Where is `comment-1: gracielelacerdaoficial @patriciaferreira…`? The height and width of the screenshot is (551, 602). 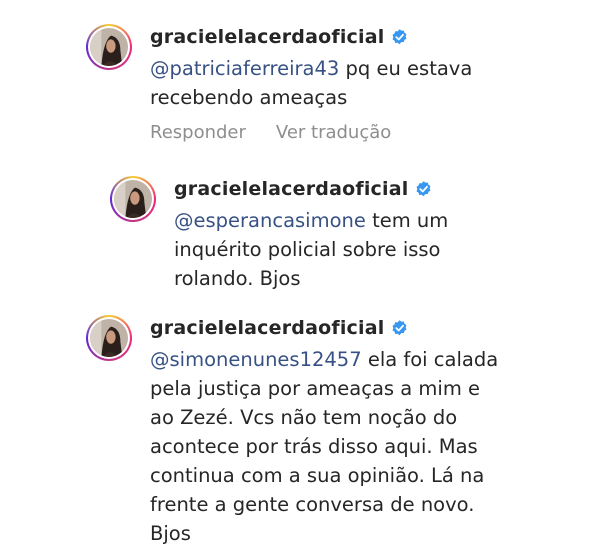
comment-1: gracielelacerdaoficial @patriciaferreira… is located at coordinates (279, 83).